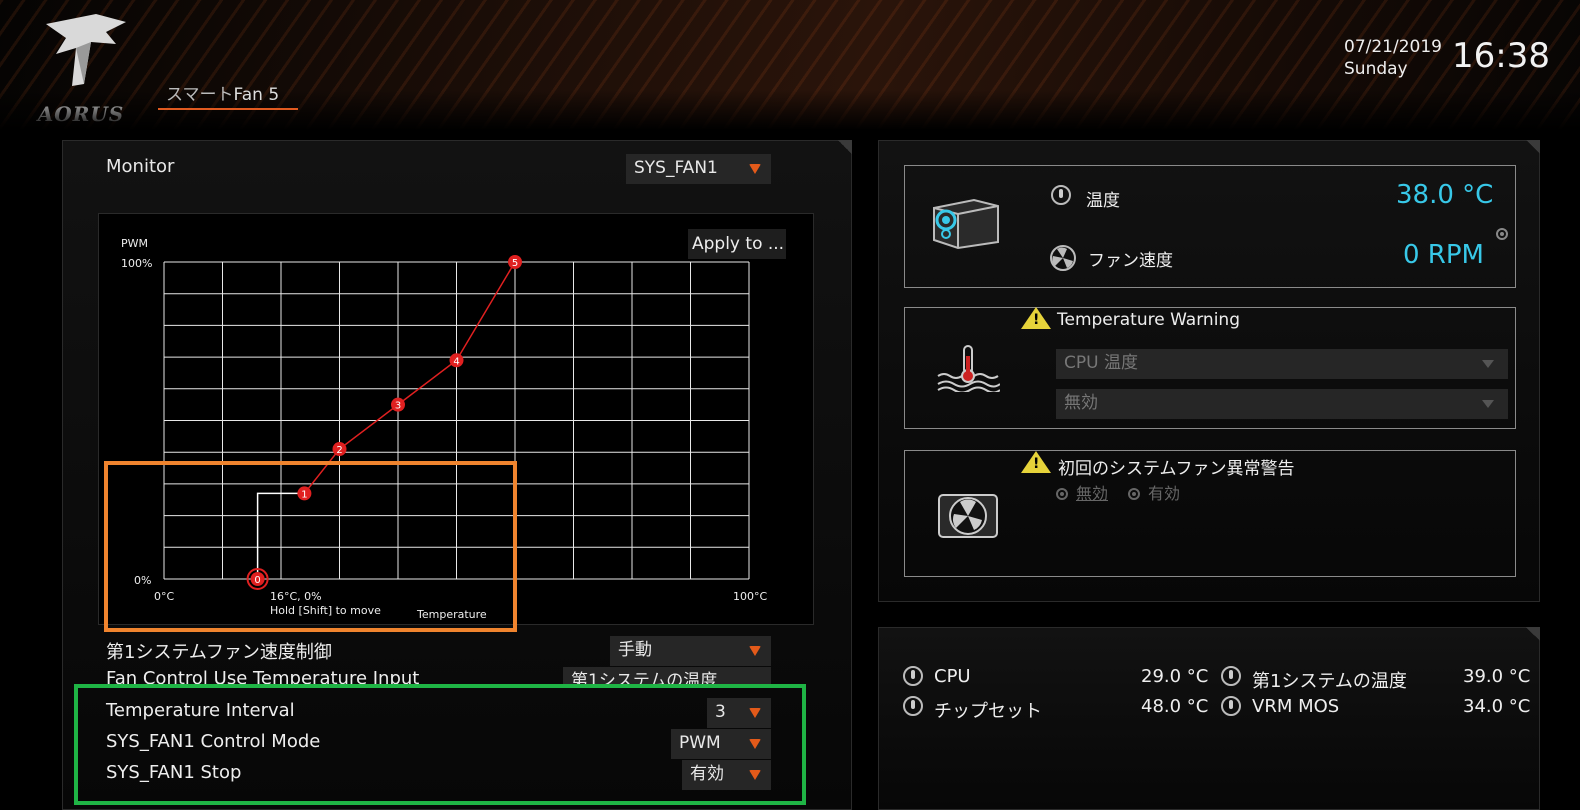  Describe the element at coordinates (952, 676) in the screenshot. I see `cpu-temp-label: CPU` at that location.